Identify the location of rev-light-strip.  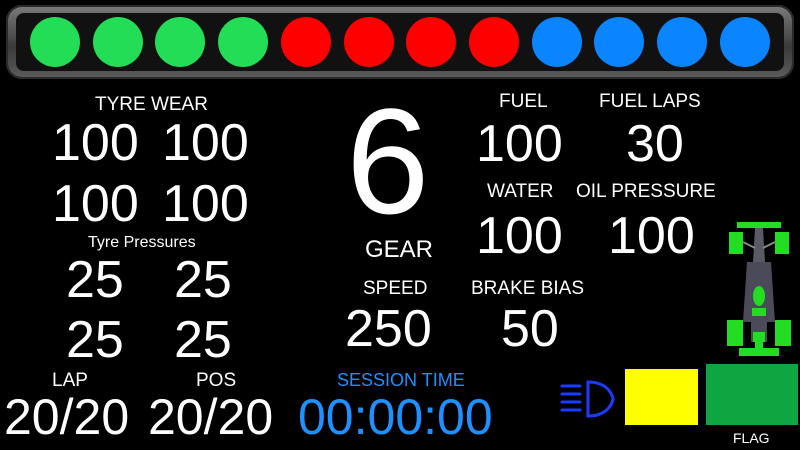
(400, 42).